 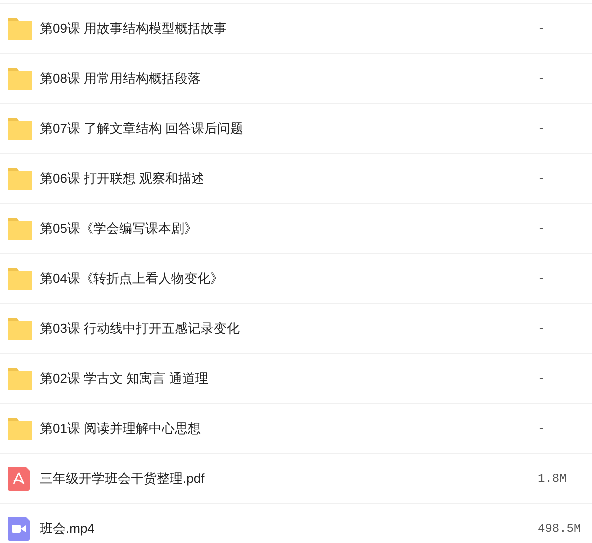 I want to click on file-name: 第06课 打开联想 观察和描述, so click(x=289, y=178).